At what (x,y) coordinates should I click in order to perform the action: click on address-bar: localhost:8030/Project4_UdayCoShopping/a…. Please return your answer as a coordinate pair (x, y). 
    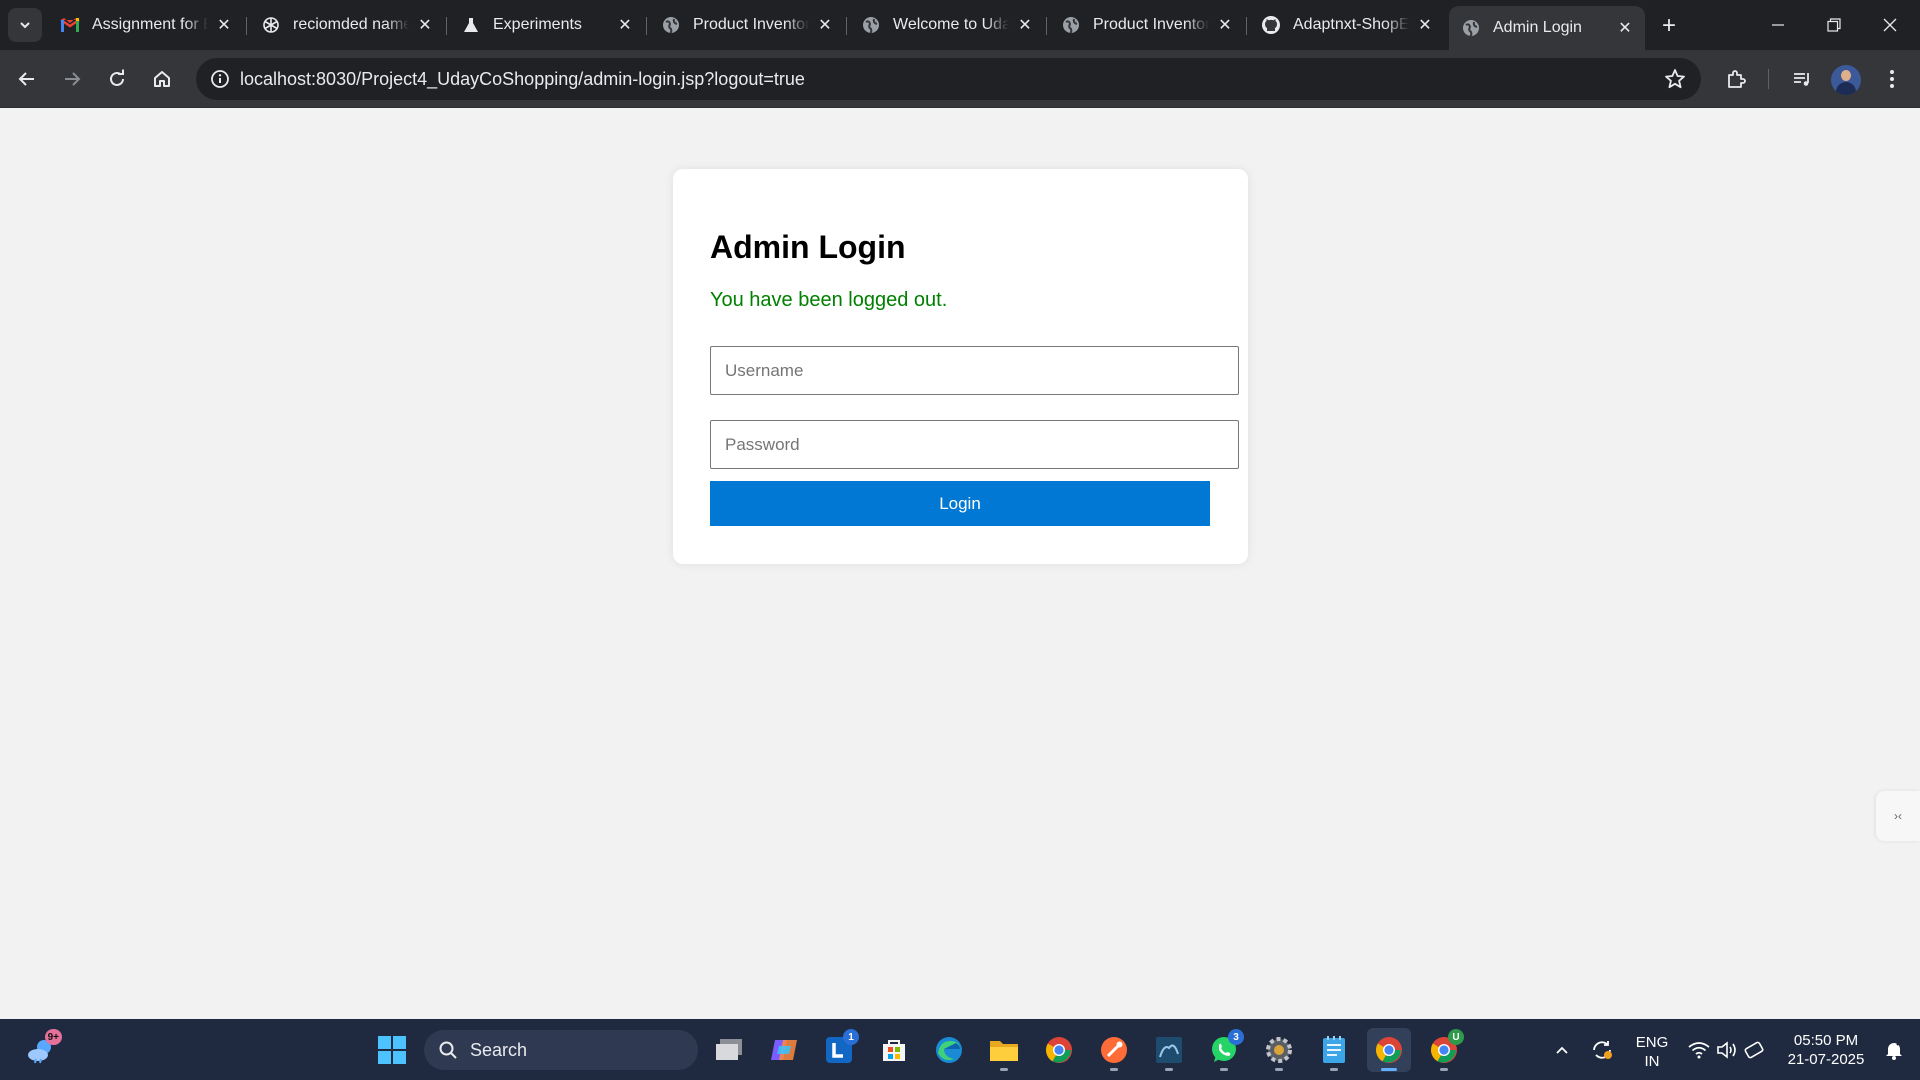
    Looking at the image, I should click on (948, 79).